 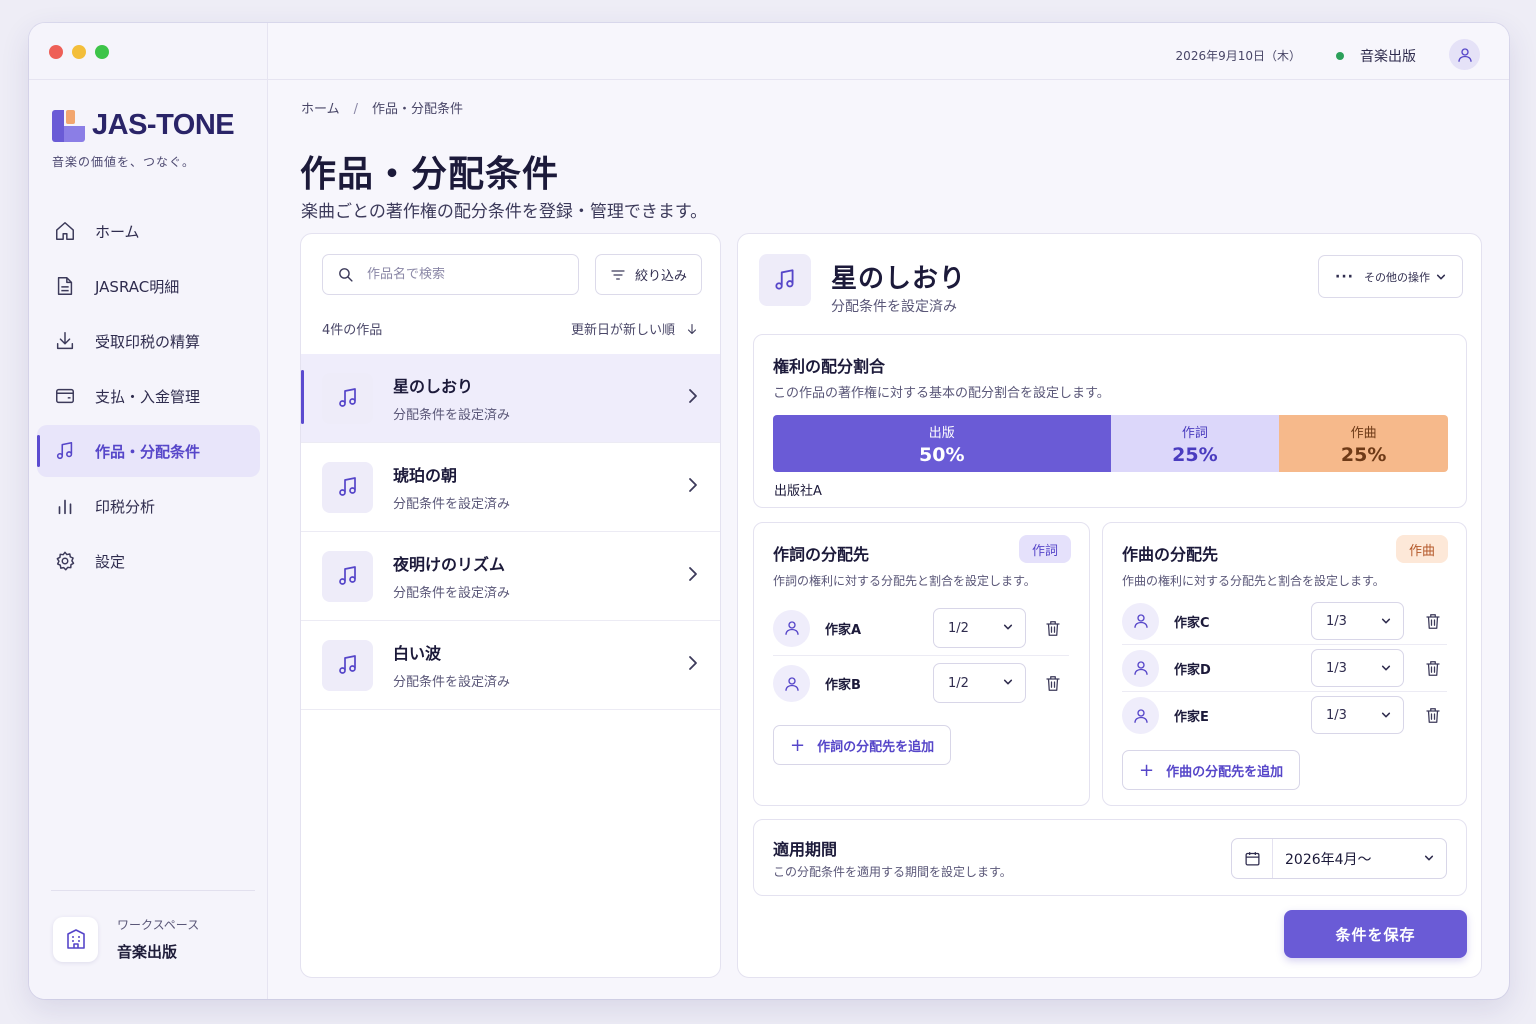 I want to click on publisher-name: 出版社A, so click(x=798, y=491).